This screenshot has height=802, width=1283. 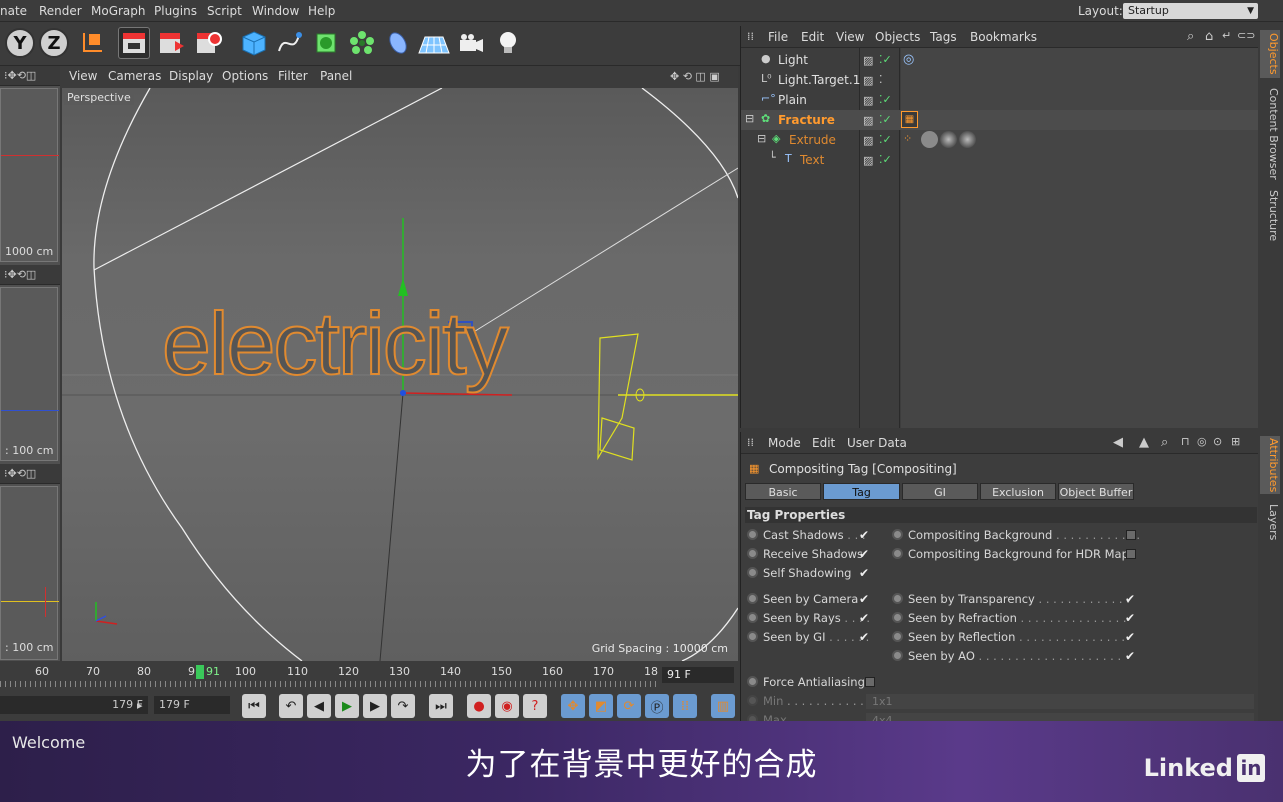 What do you see at coordinates (1000, 160) in the screenshot?
I see `object-row-text: └ T Text ▨ ⁚✓` at bounding box center [1000, 160].